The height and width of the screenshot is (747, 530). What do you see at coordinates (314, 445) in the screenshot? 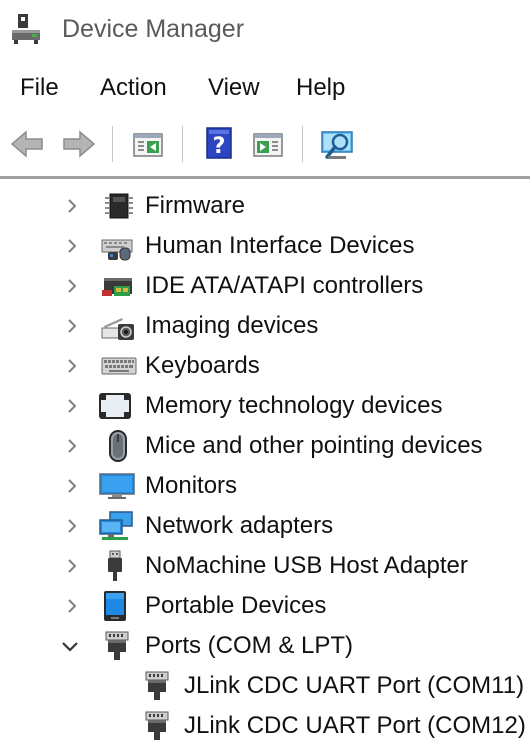
I see `tree-item-label: Mice and other pointing devices` at bounding box center [314, 445].